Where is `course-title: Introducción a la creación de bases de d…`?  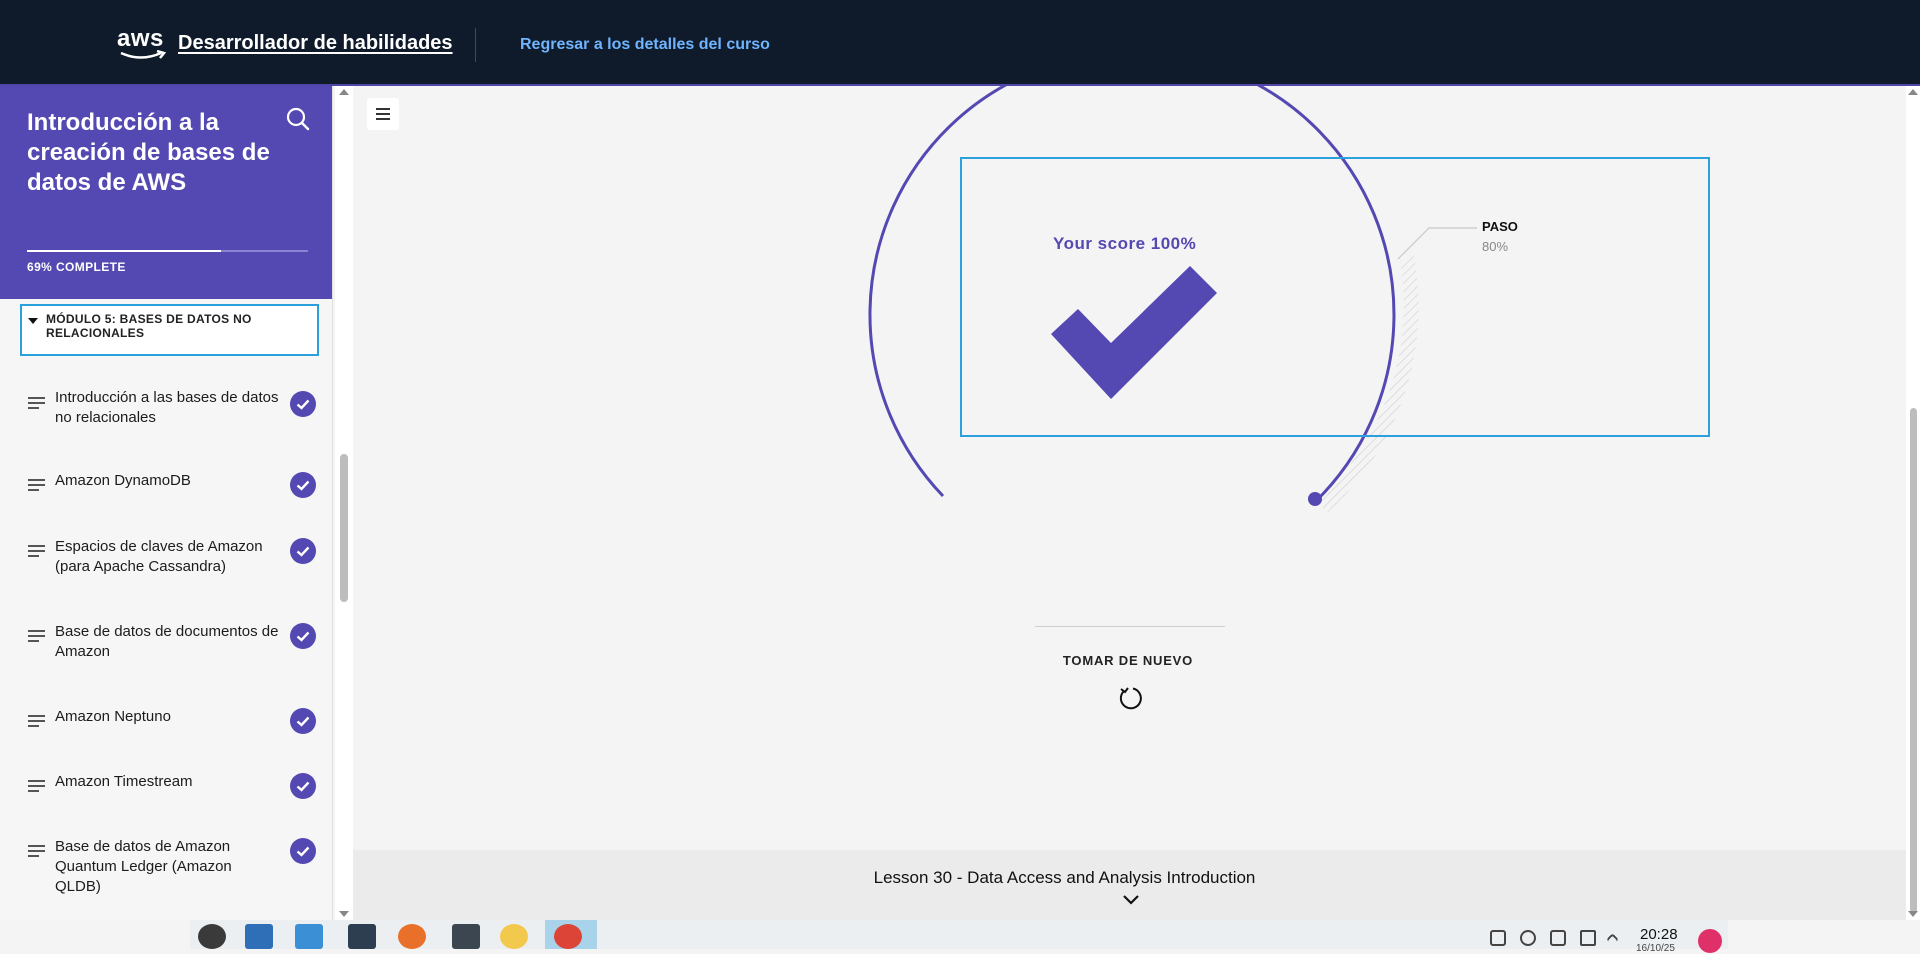 course-title: Introducción a la creación de bases de d… is located at coordinates (148, 152).